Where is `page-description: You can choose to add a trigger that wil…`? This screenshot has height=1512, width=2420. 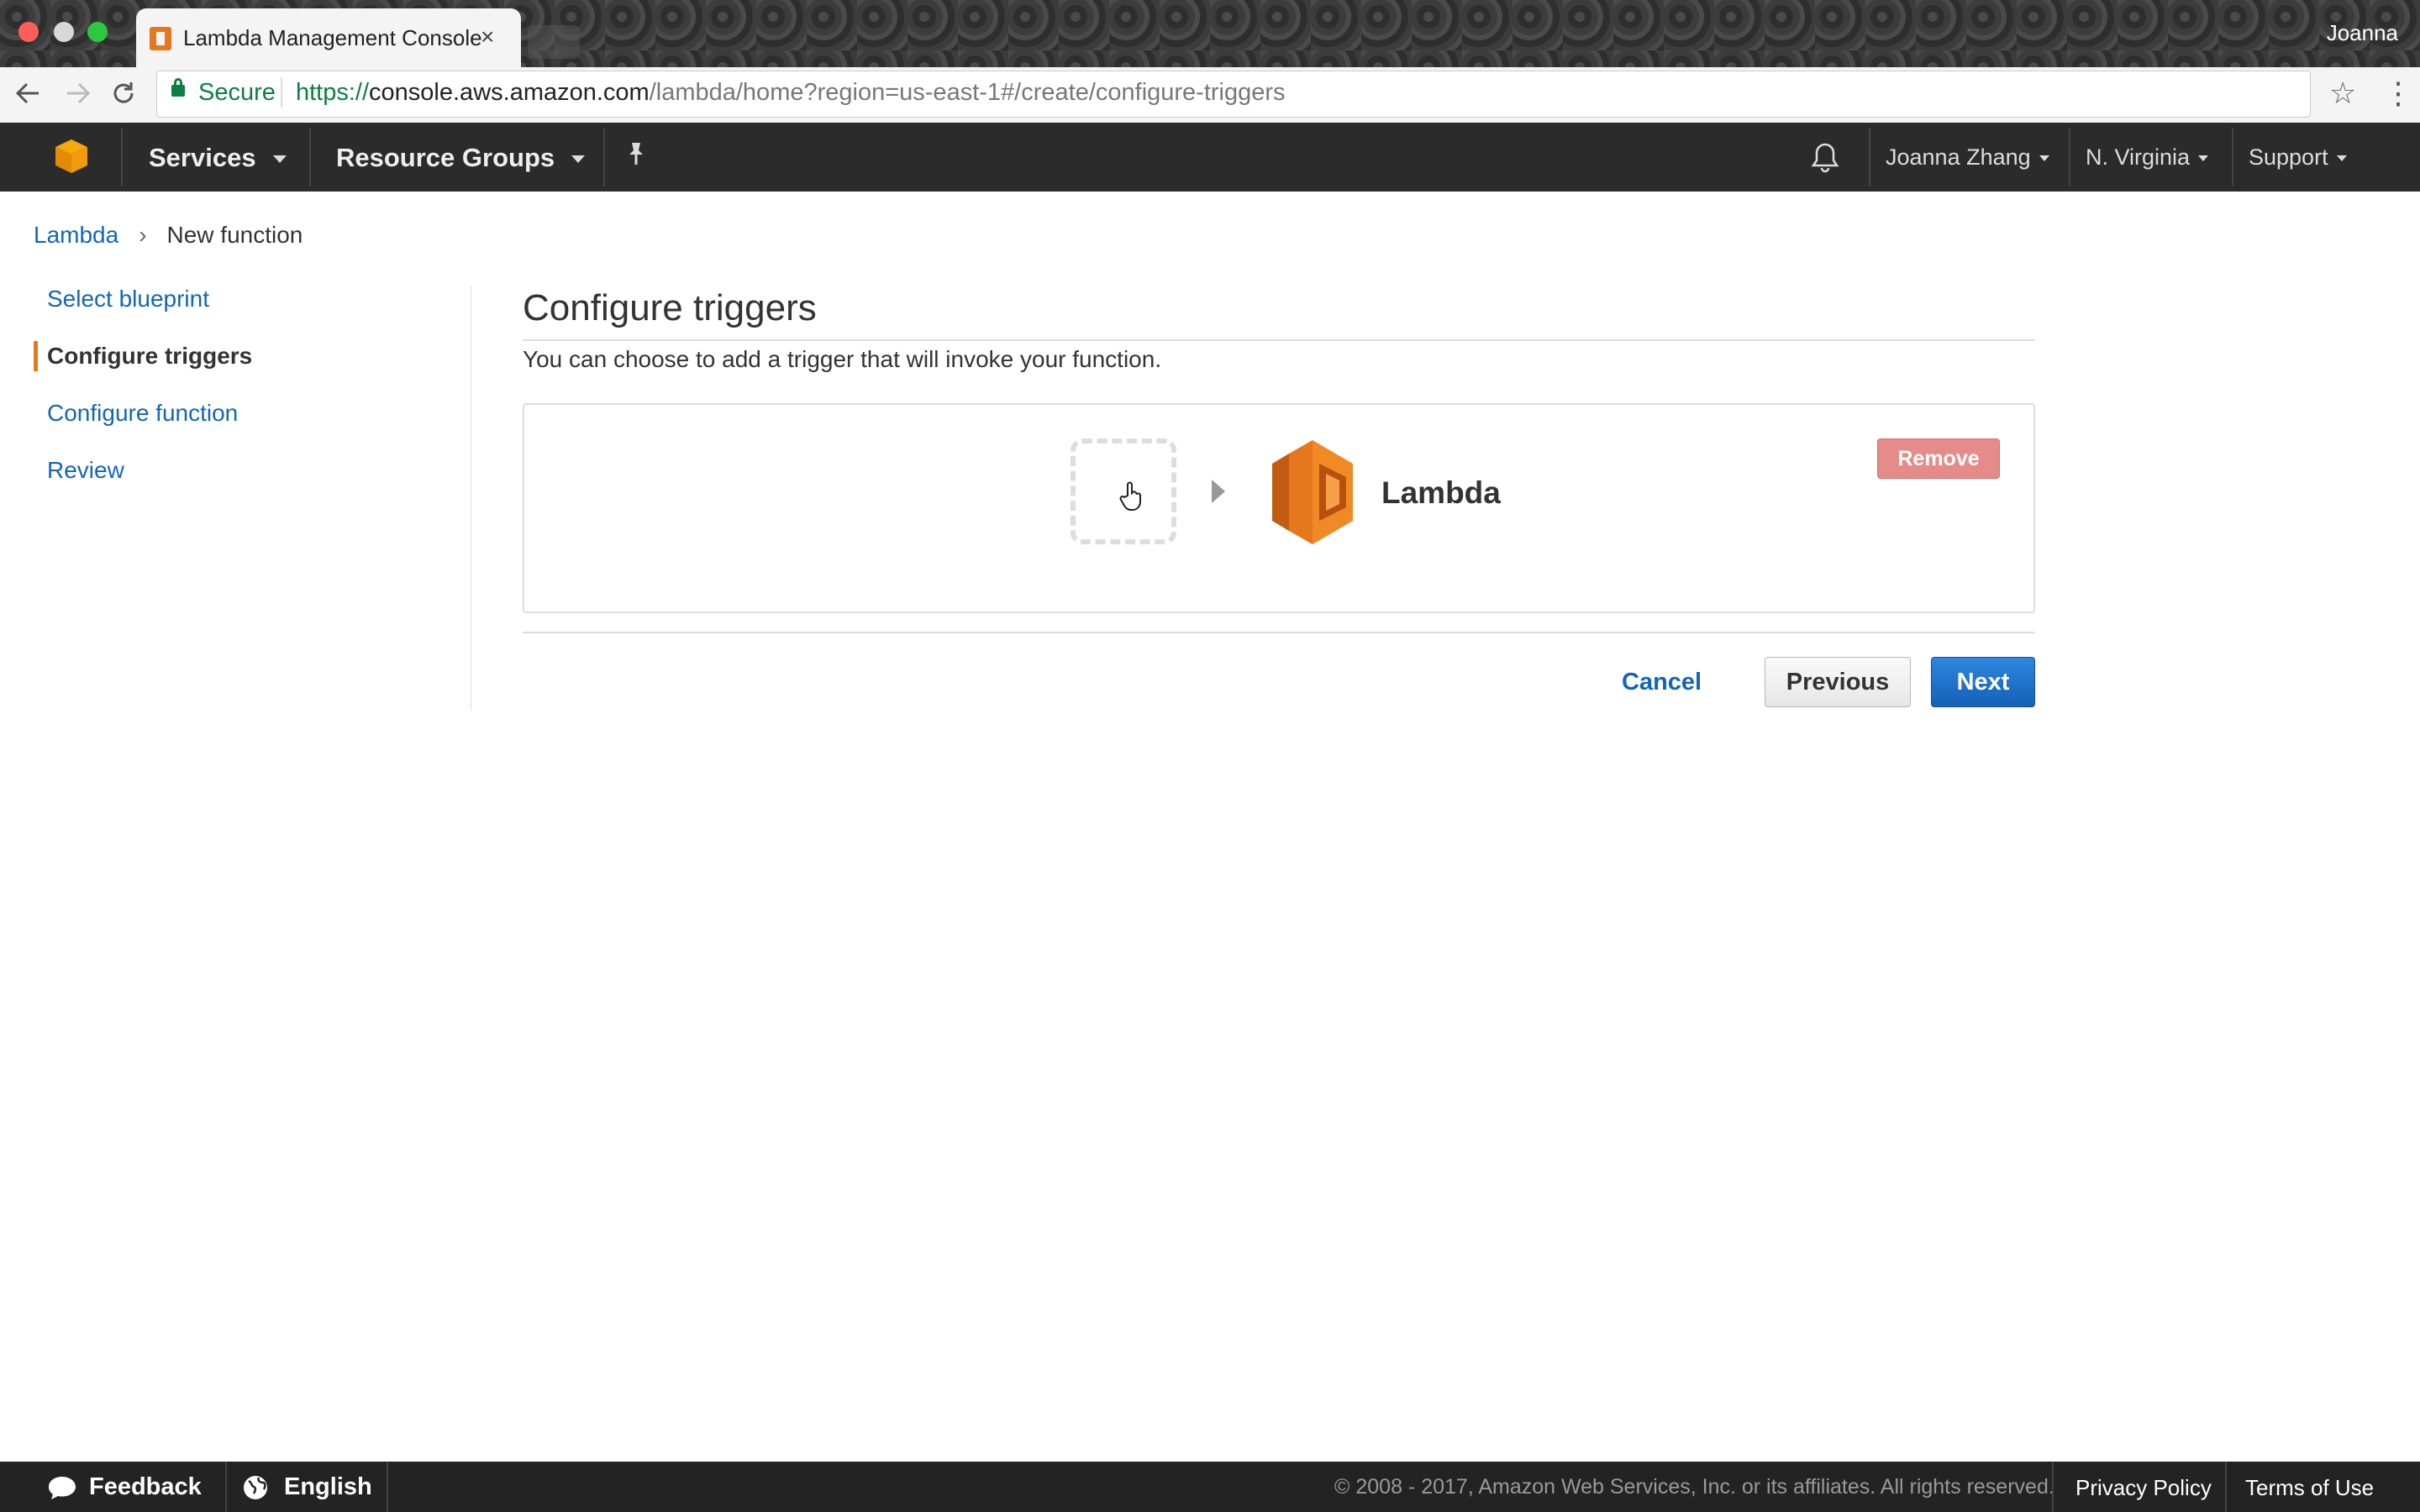
page-description: You can choose to add a trigger that wil… is located at coordinates (842, 359).